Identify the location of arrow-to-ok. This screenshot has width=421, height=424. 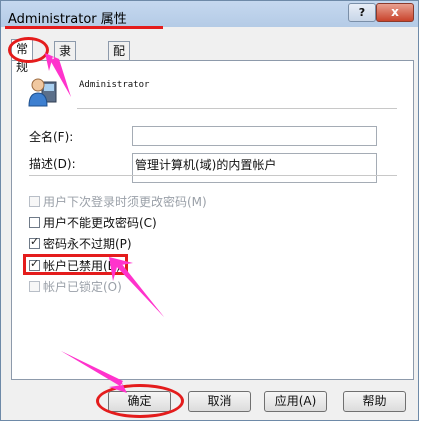
(94, 372).